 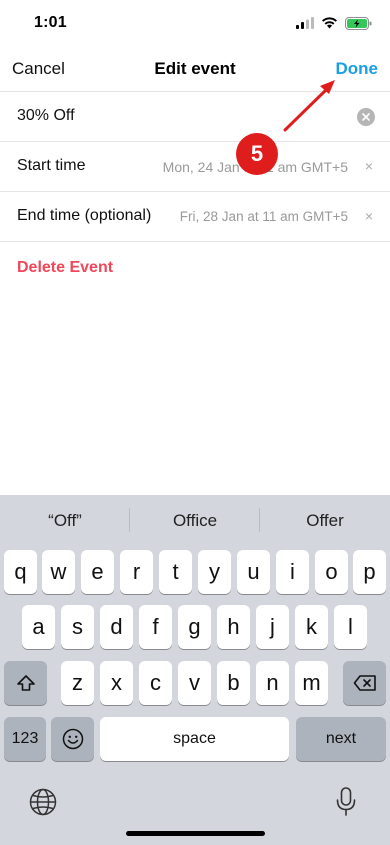 I want to click on signal-icon, so click(x=305, y=23).